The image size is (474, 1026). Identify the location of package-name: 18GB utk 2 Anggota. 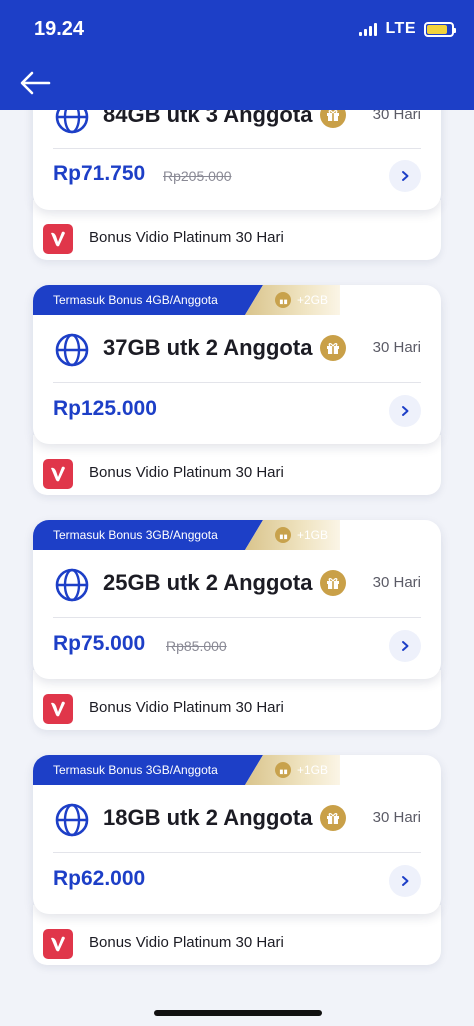
(208, 817).